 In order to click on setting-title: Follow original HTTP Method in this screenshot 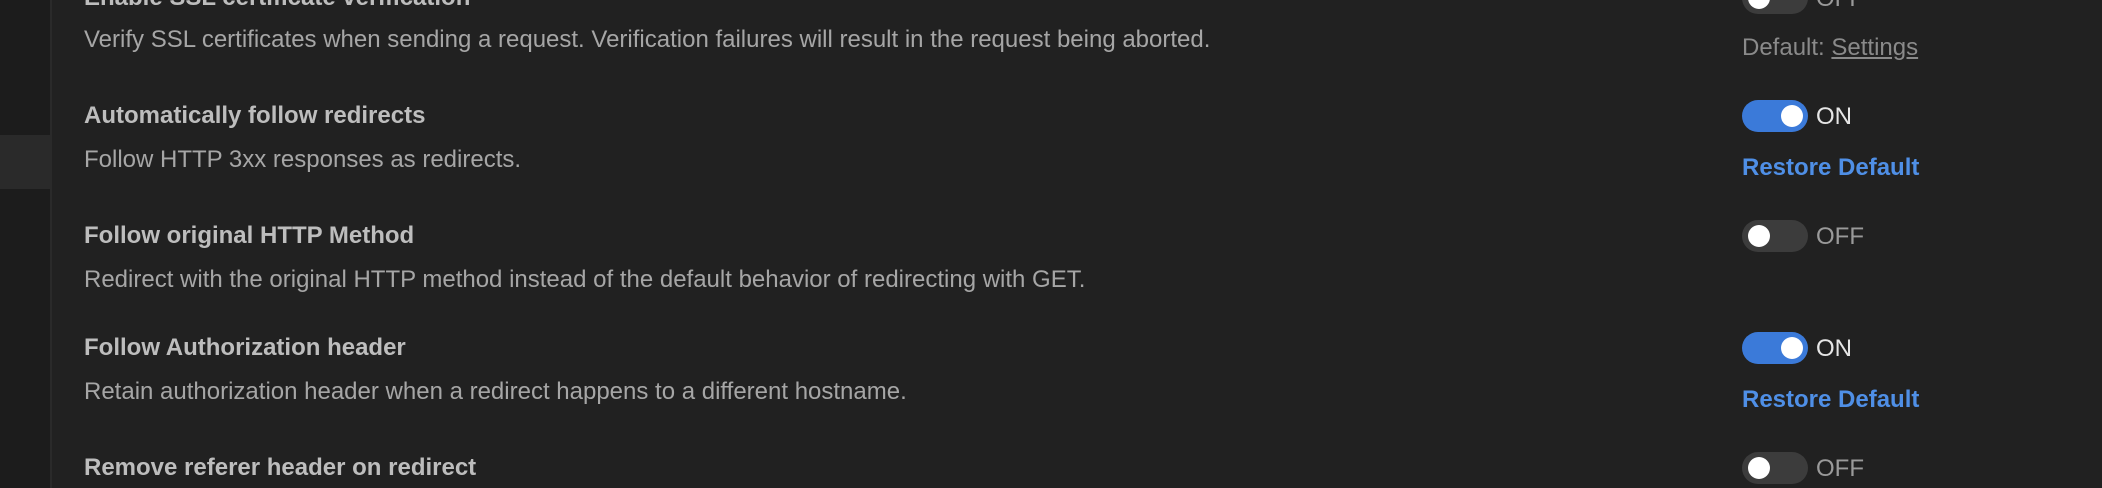, I will do `click(249, 235)`.